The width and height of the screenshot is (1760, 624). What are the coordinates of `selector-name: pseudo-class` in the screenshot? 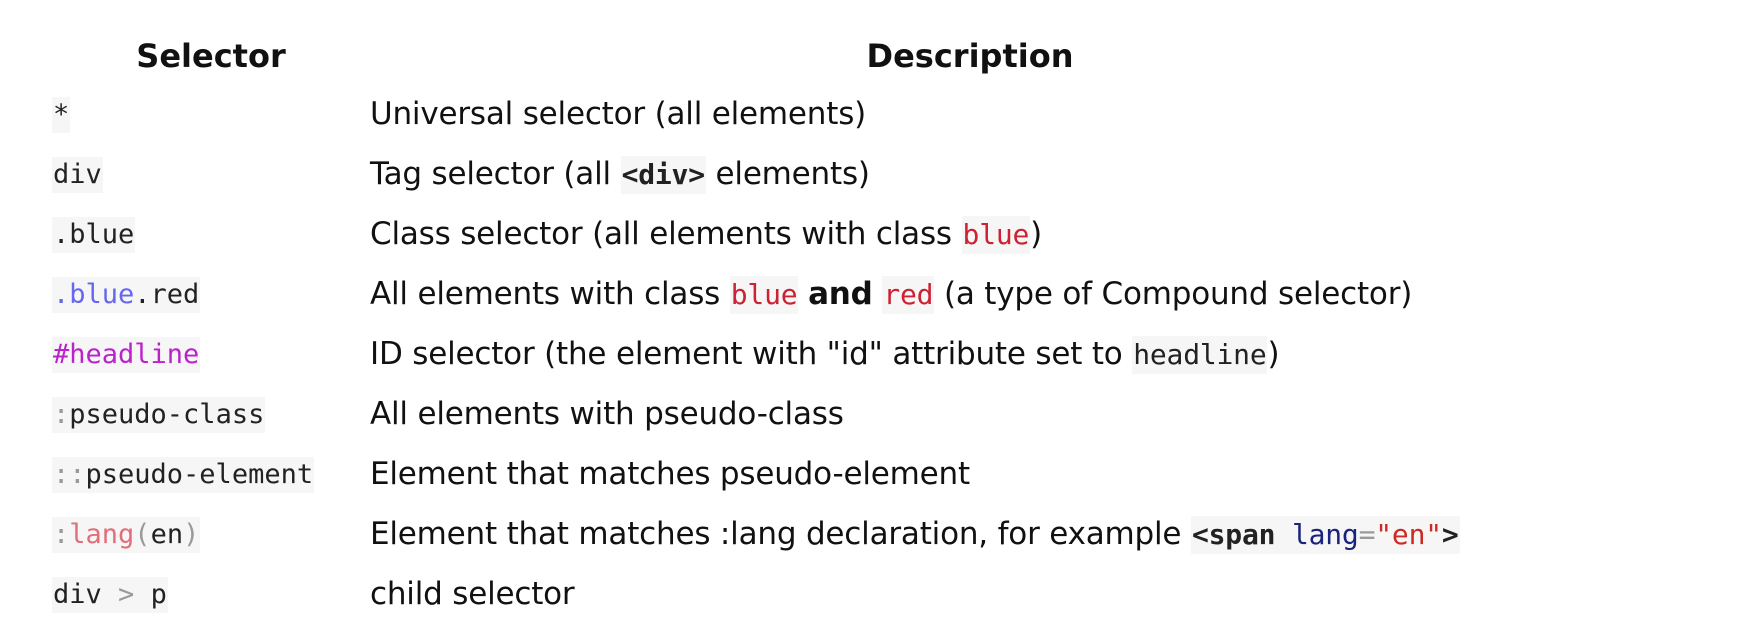 It's located at (167, 414).